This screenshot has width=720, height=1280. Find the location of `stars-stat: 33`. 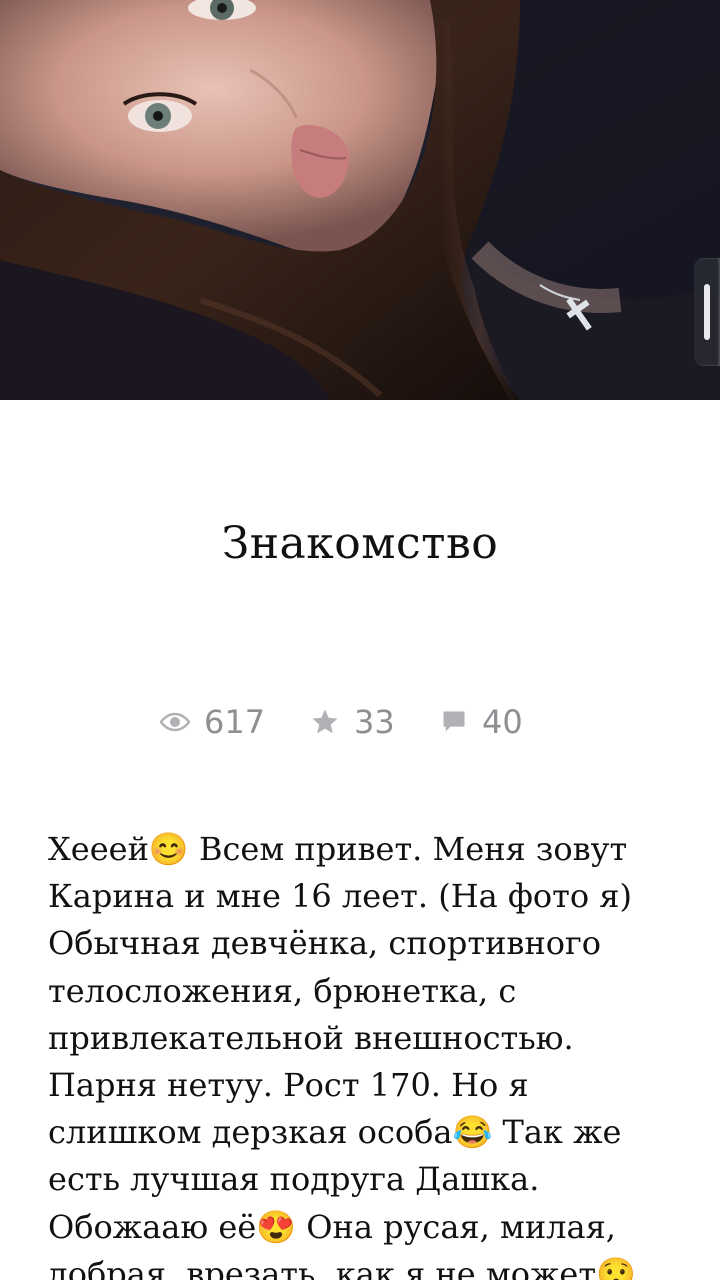

stars-stat: 33 is located at coordinates (352, 722).